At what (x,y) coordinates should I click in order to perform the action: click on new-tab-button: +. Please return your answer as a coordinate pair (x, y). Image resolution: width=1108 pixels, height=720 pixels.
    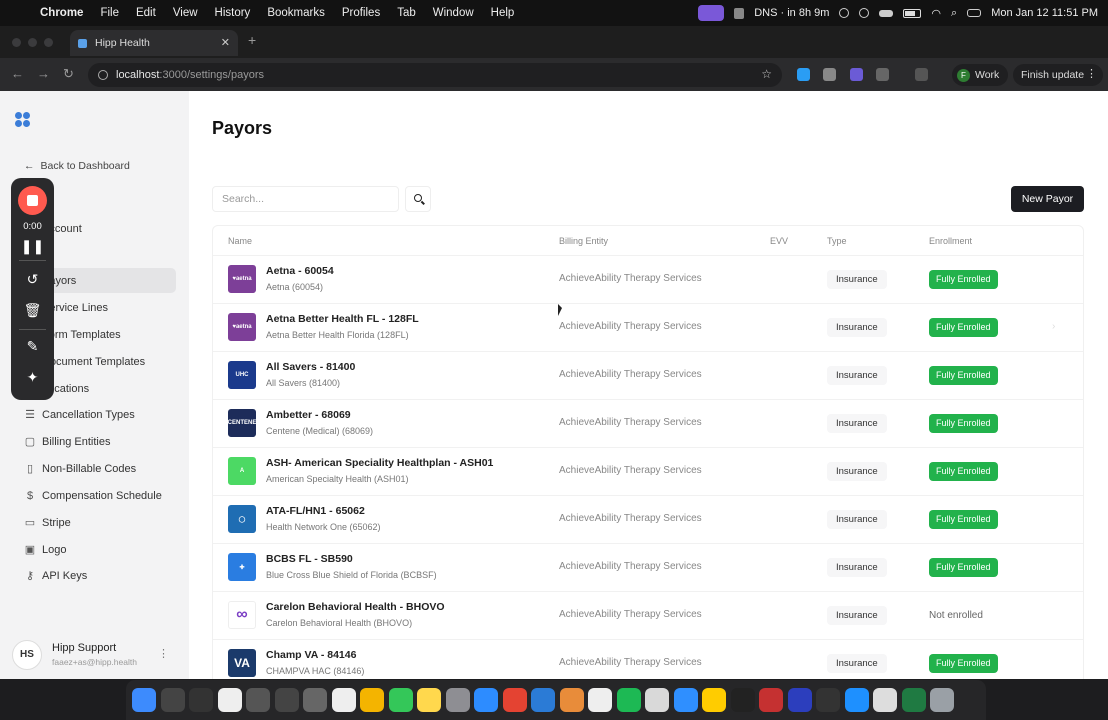
    Looking at the image, I should click on (252, 40).